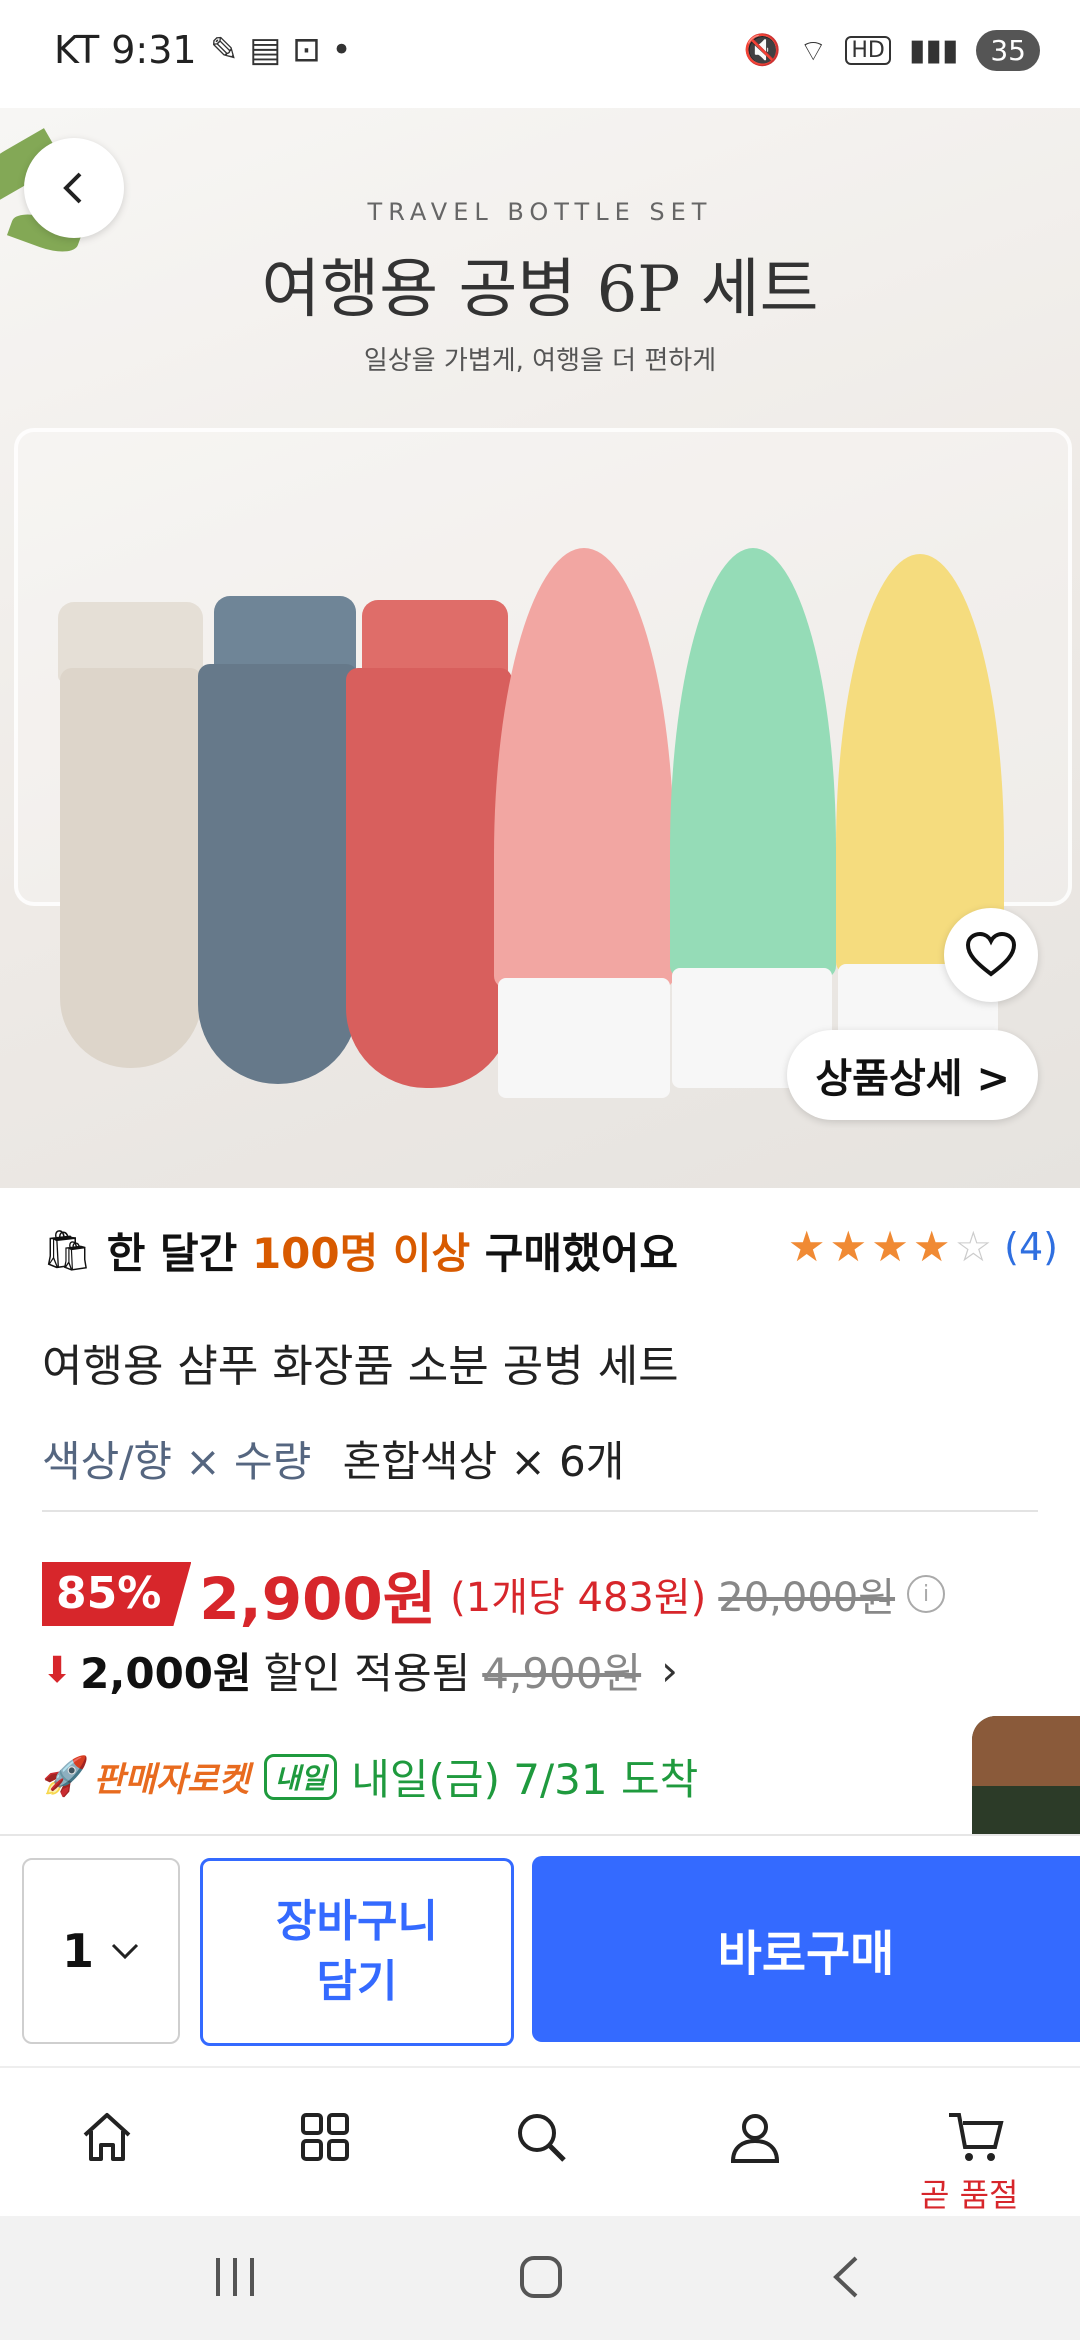 The width and height of the screenshot is (1080, 2340). I want to click on nav-category, so click(325, 2137).